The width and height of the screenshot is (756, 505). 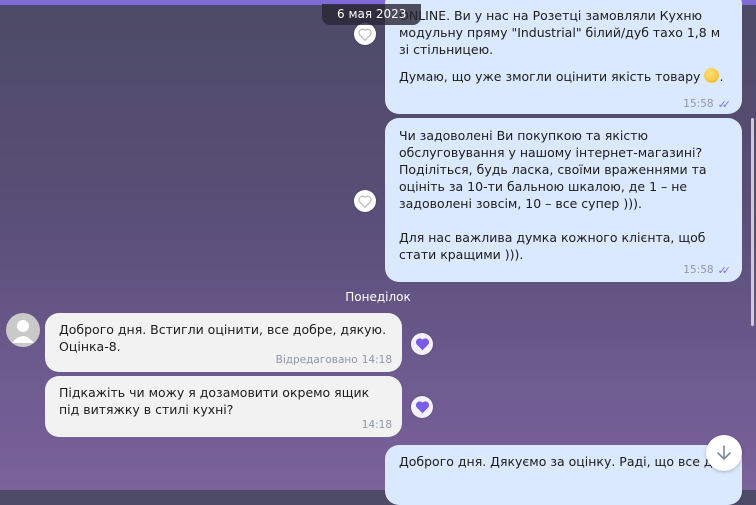 I want to click on user-avatar-icon, so click(x=23, y=330).